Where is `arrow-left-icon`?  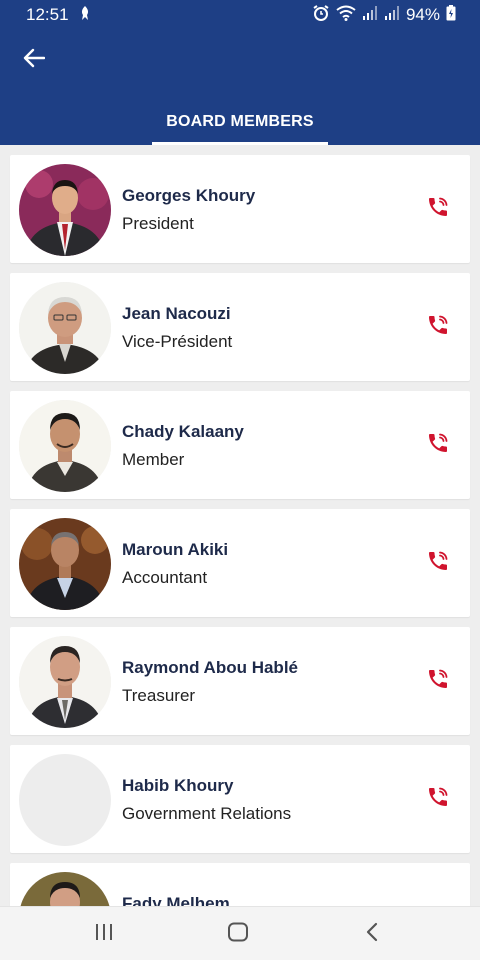 arrow-left-icon is located at coordinates (34, 60).